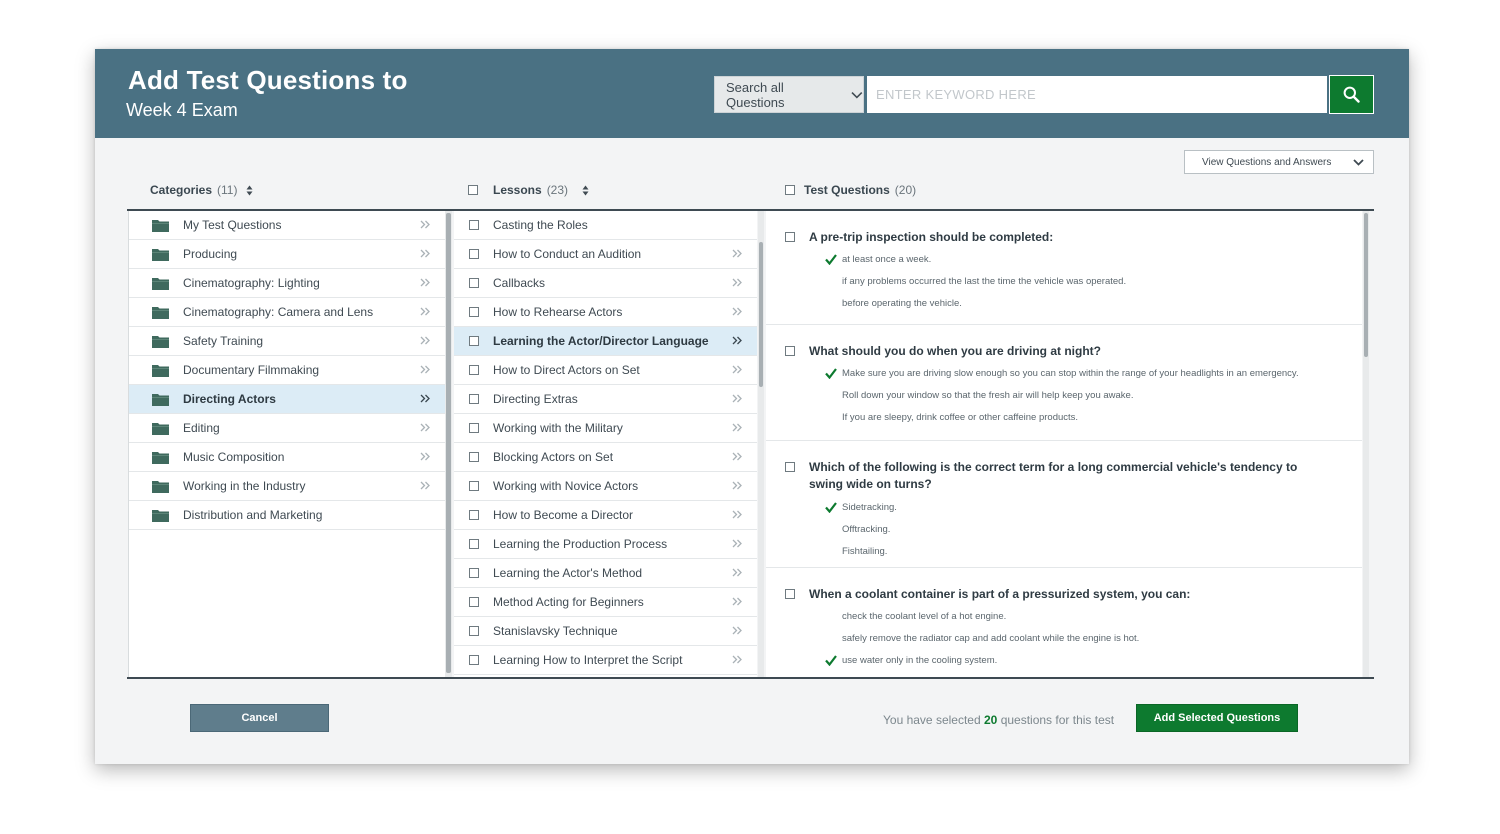  What do you see at coordinates (831, 660) in the screenshot?
I see `checkmark-icon` at bounding box center [831, 660].